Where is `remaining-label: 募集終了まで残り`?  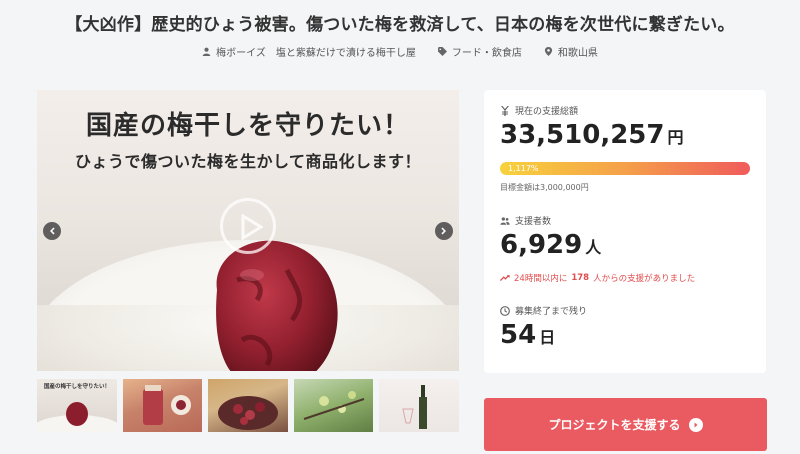
remaining-label: 募集終了まで残り is located at coordinates (551, 312).